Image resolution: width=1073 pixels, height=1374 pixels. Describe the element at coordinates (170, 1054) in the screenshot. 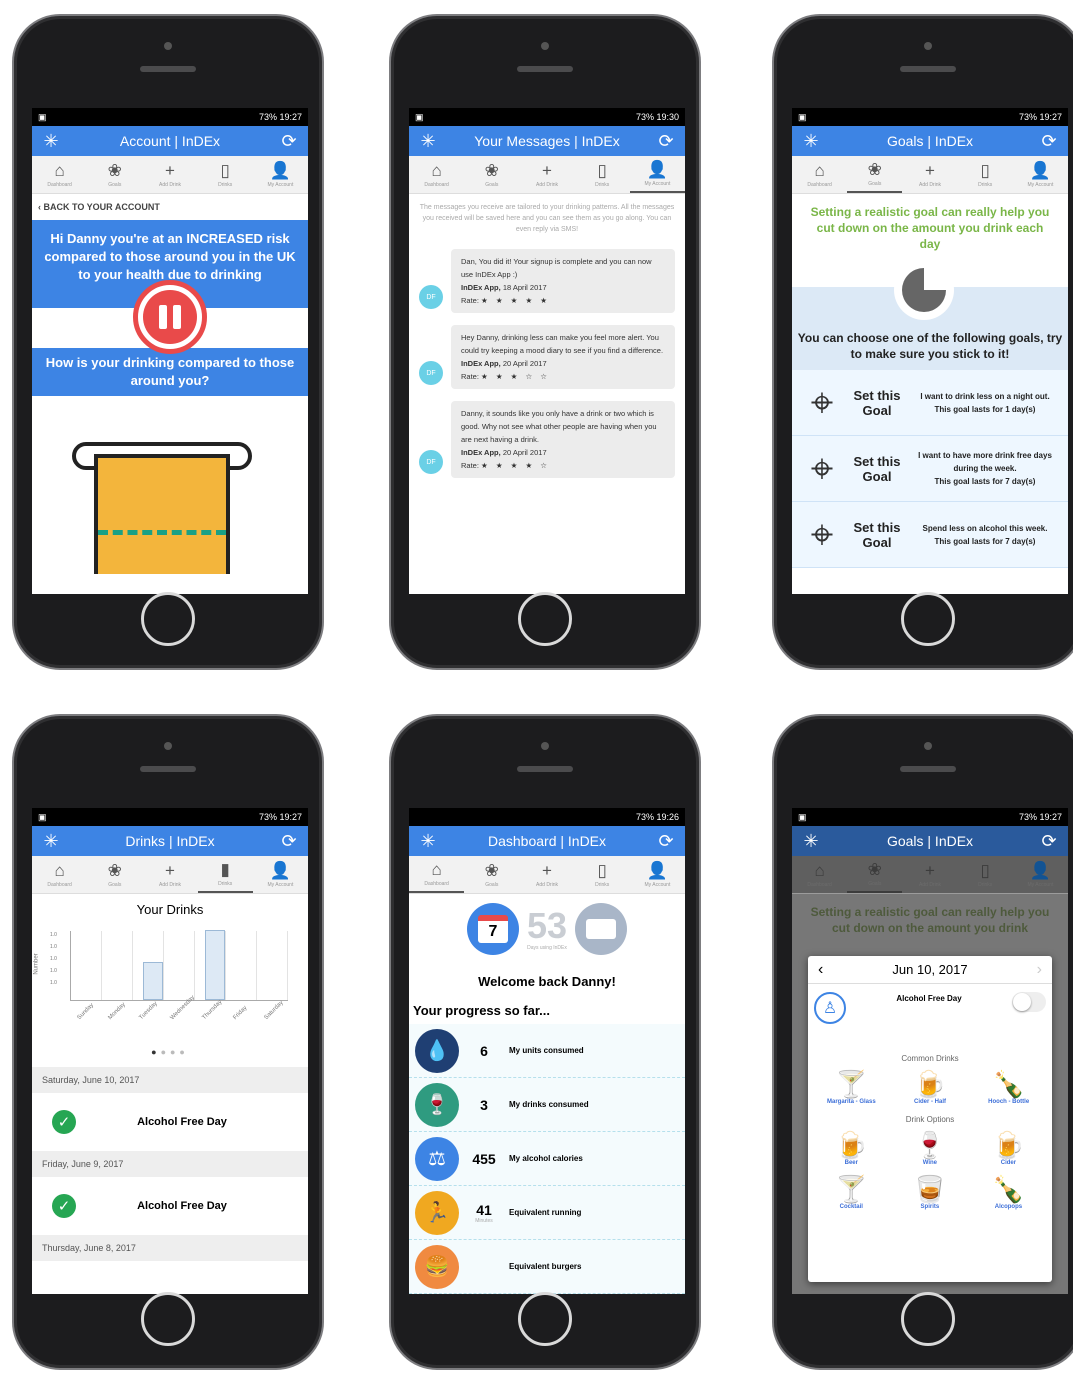

I see `pager-dots: ●●●●` at that location.